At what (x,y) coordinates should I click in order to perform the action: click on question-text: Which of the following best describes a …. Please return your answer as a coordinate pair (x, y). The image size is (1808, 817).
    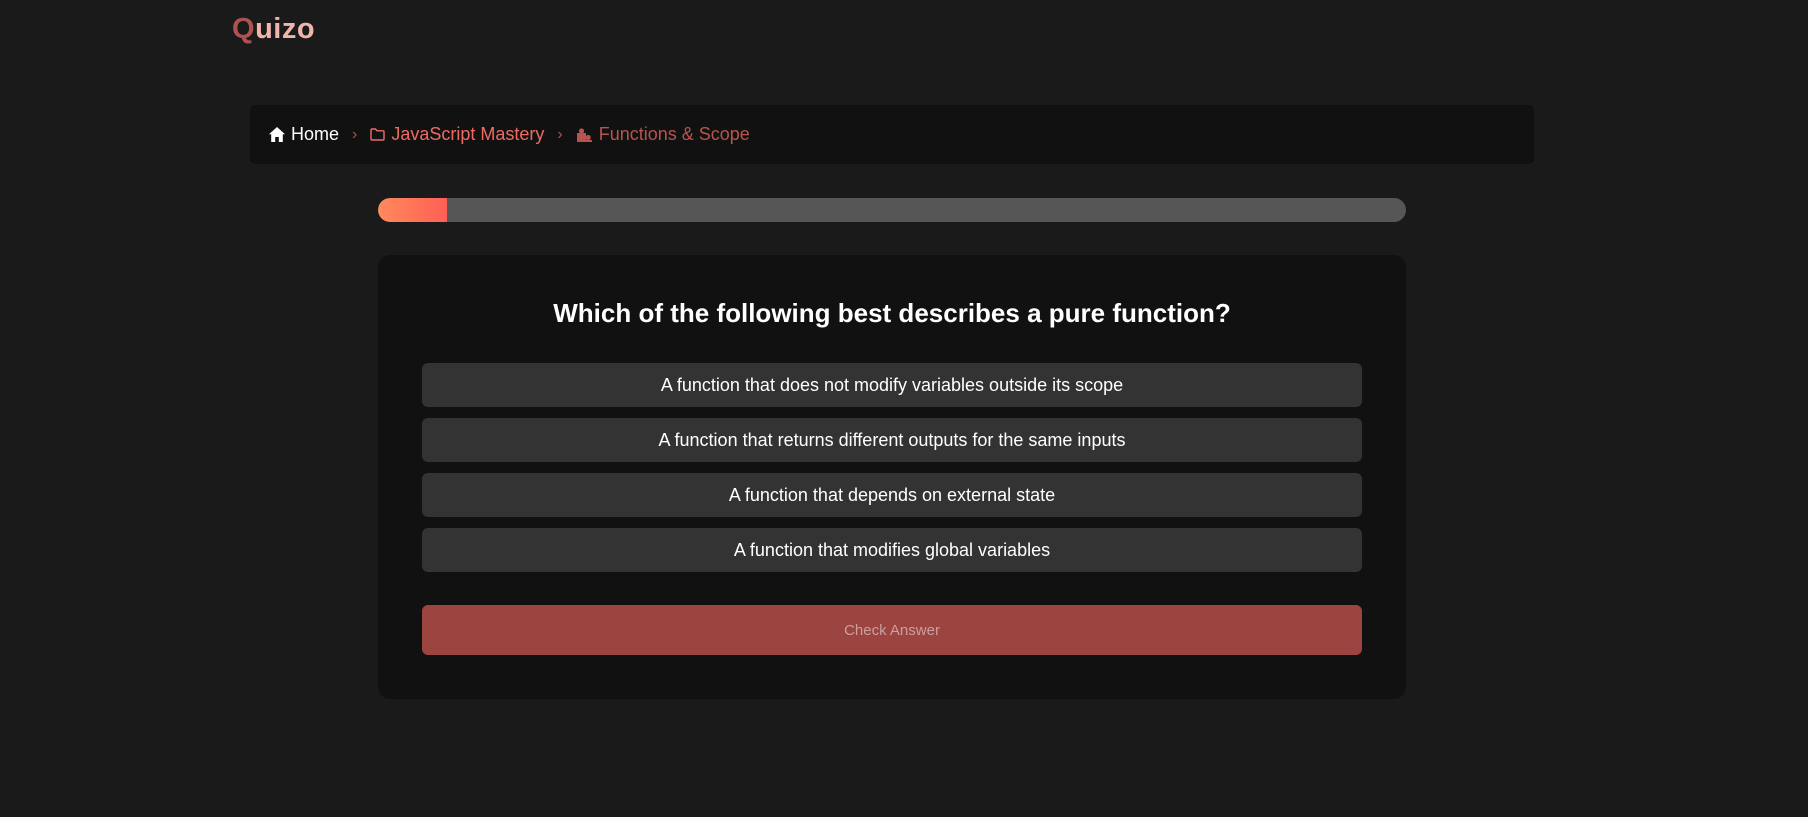
    Looking at the image, I should click on (892, 313).